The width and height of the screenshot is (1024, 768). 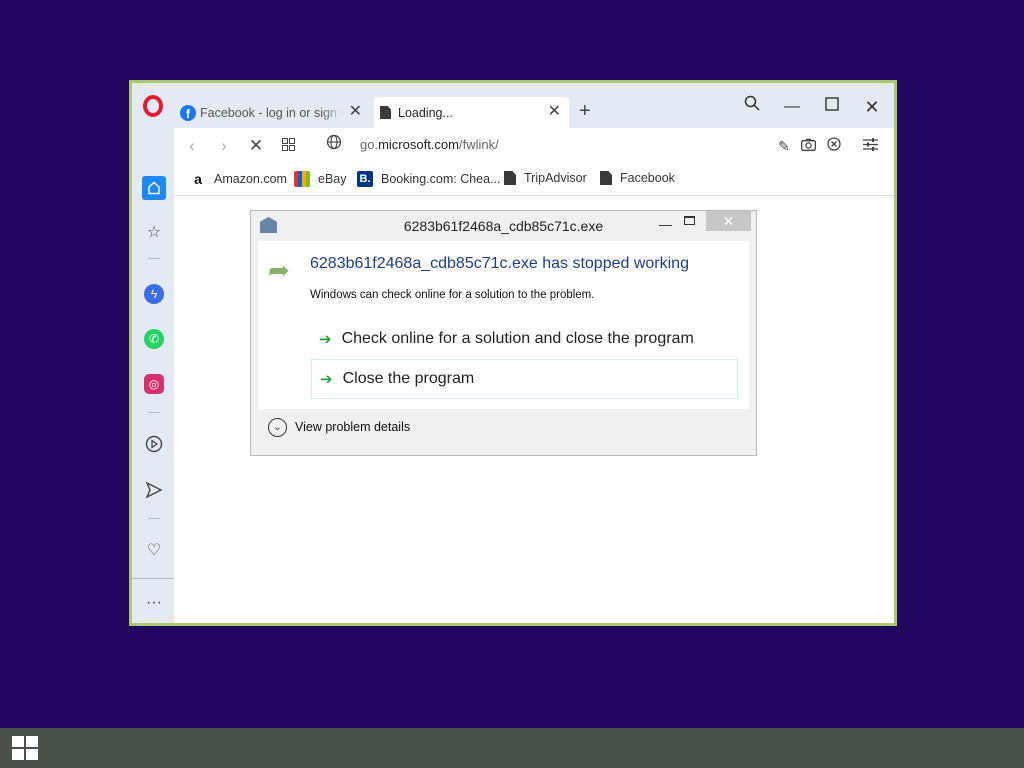 What do you see at coordinates (832, 107) in the screenshot?
I see `maximize-button` at bounding box center [832, 107].